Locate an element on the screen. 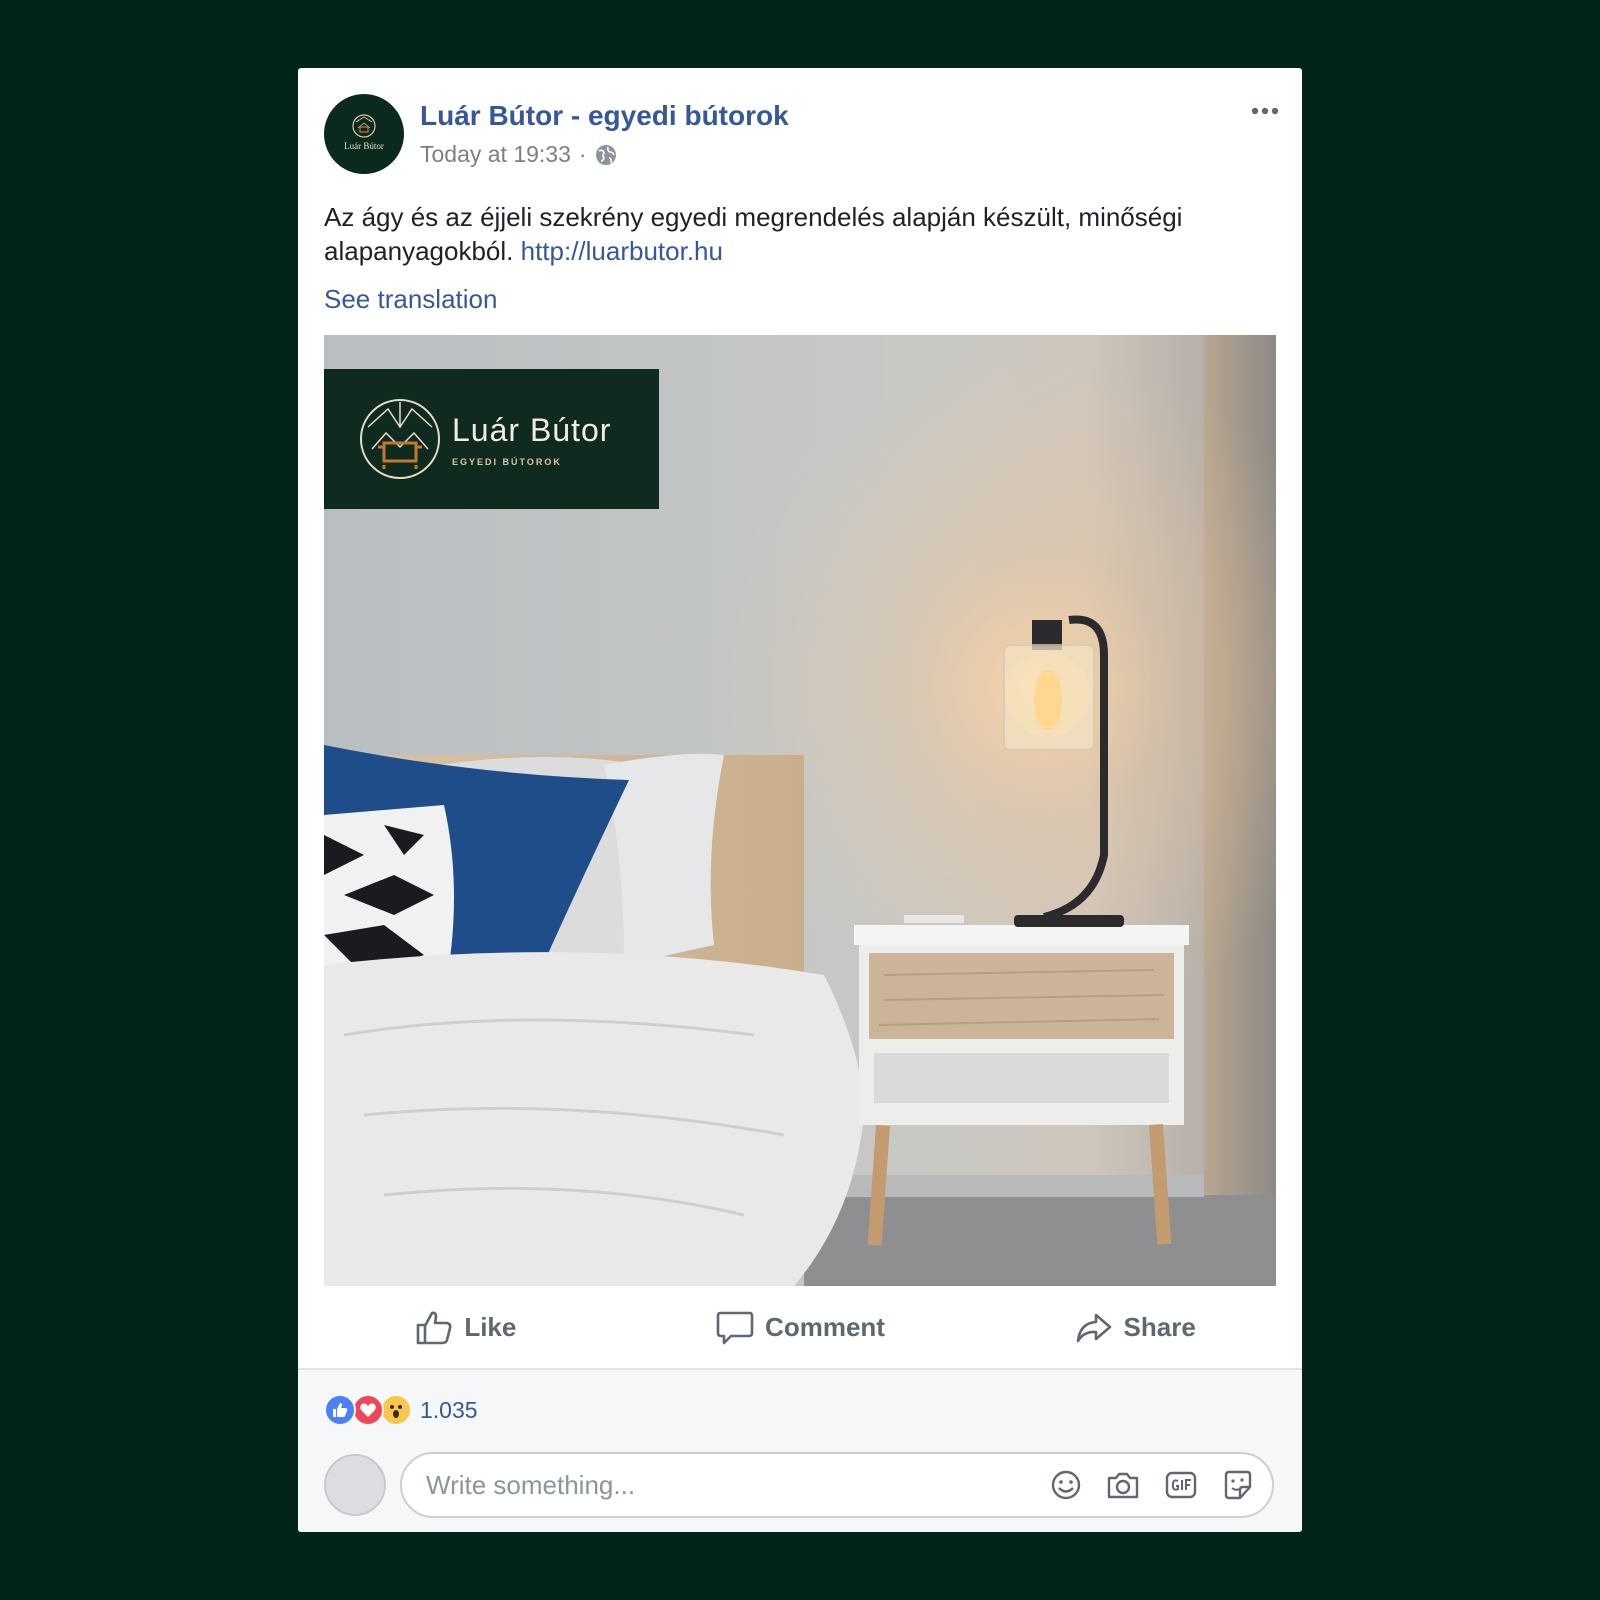  comment-box is located at coordinates (837, 1485).